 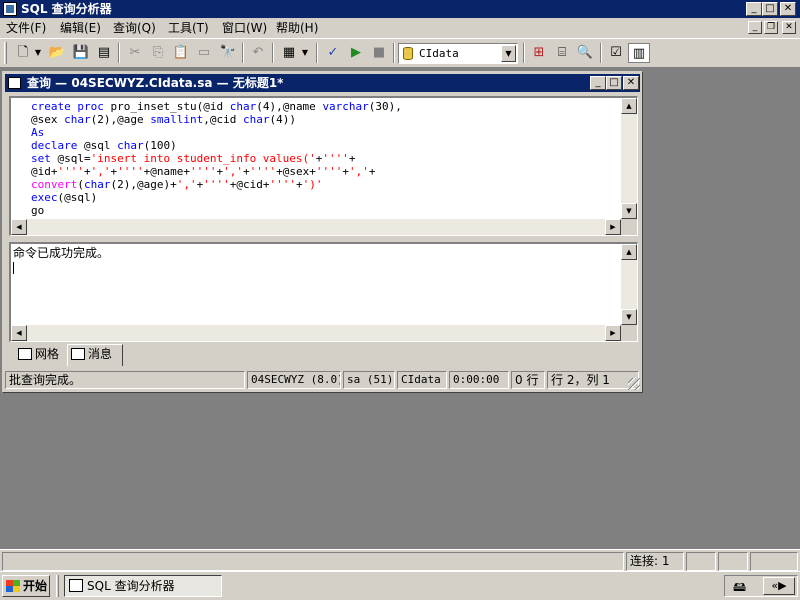 I want to click on new-dropdown-icon: ▼, so click(x=38, y=53).